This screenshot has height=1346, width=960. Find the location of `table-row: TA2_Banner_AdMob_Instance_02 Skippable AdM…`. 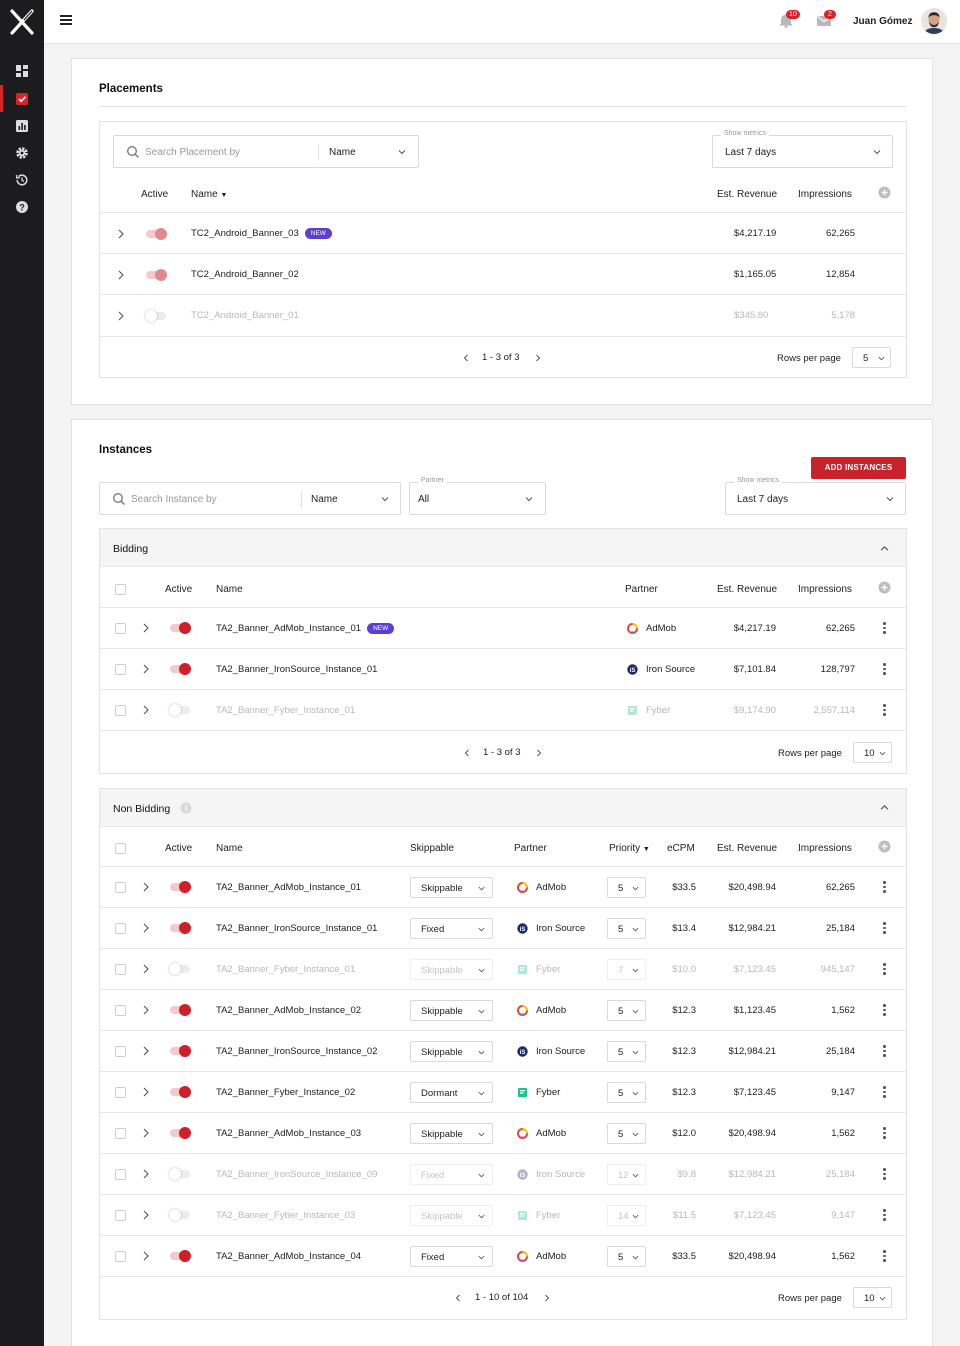

table-row: TA2_Banner_AdMob_Instance_02 Skippable AdM… is located at coordinates (503, 1009).